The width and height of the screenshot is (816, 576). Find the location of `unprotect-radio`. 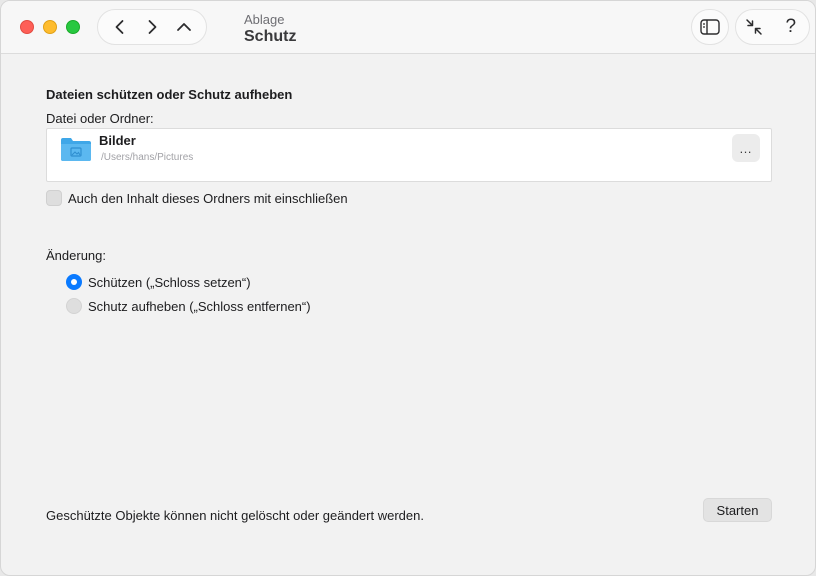

unprotect-radio is located at coordinates (74, 306).